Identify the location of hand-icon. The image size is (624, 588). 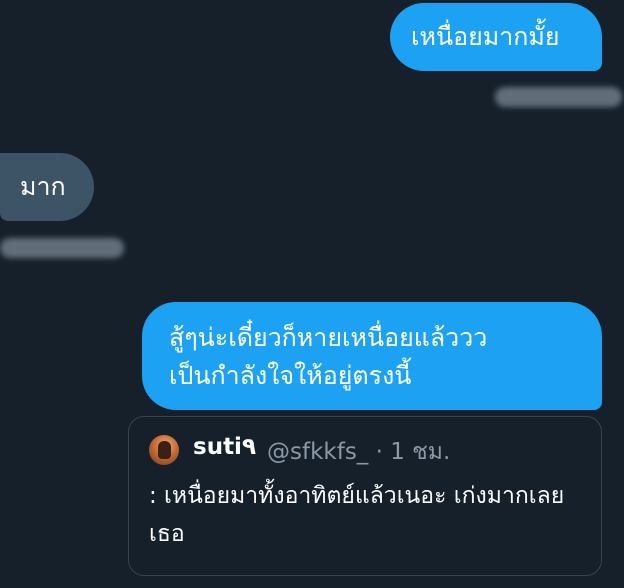
(164, 450).